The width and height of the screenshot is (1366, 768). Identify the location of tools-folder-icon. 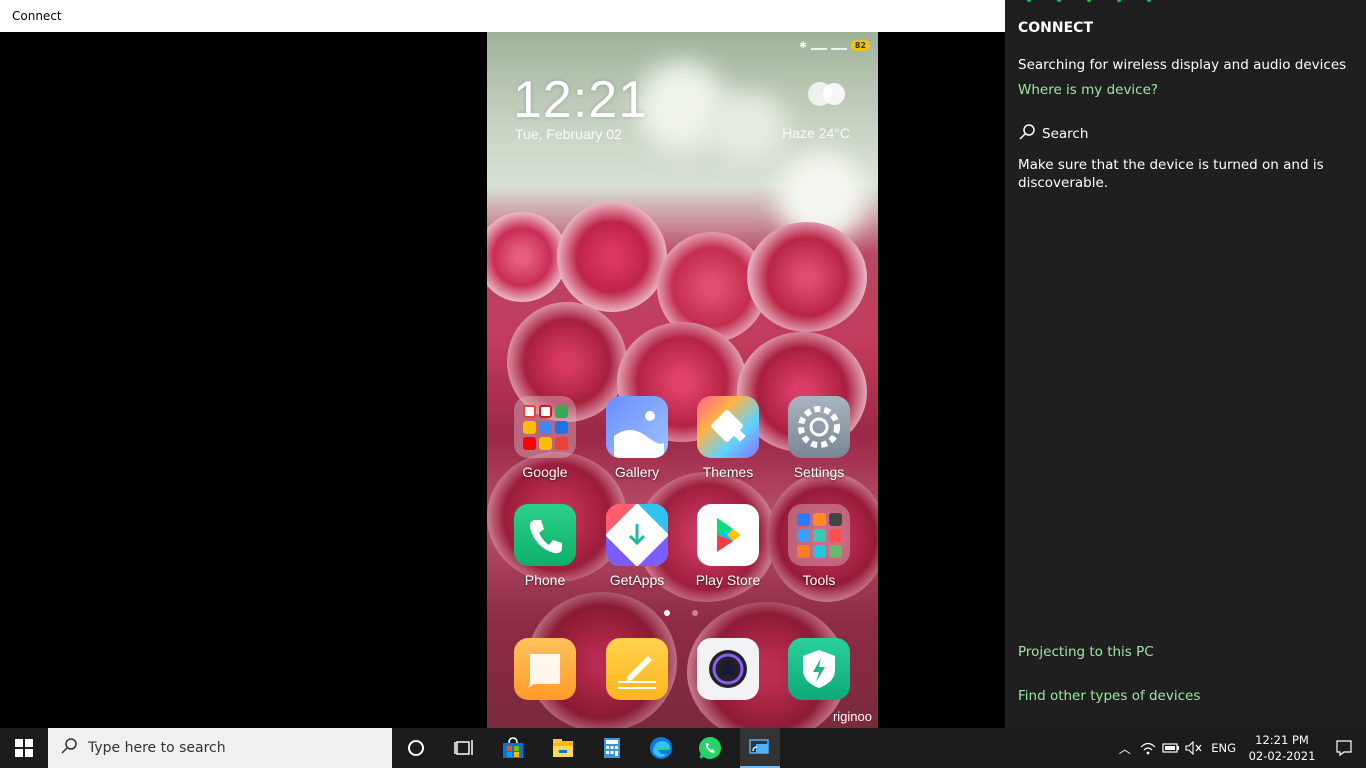
(819, 535).